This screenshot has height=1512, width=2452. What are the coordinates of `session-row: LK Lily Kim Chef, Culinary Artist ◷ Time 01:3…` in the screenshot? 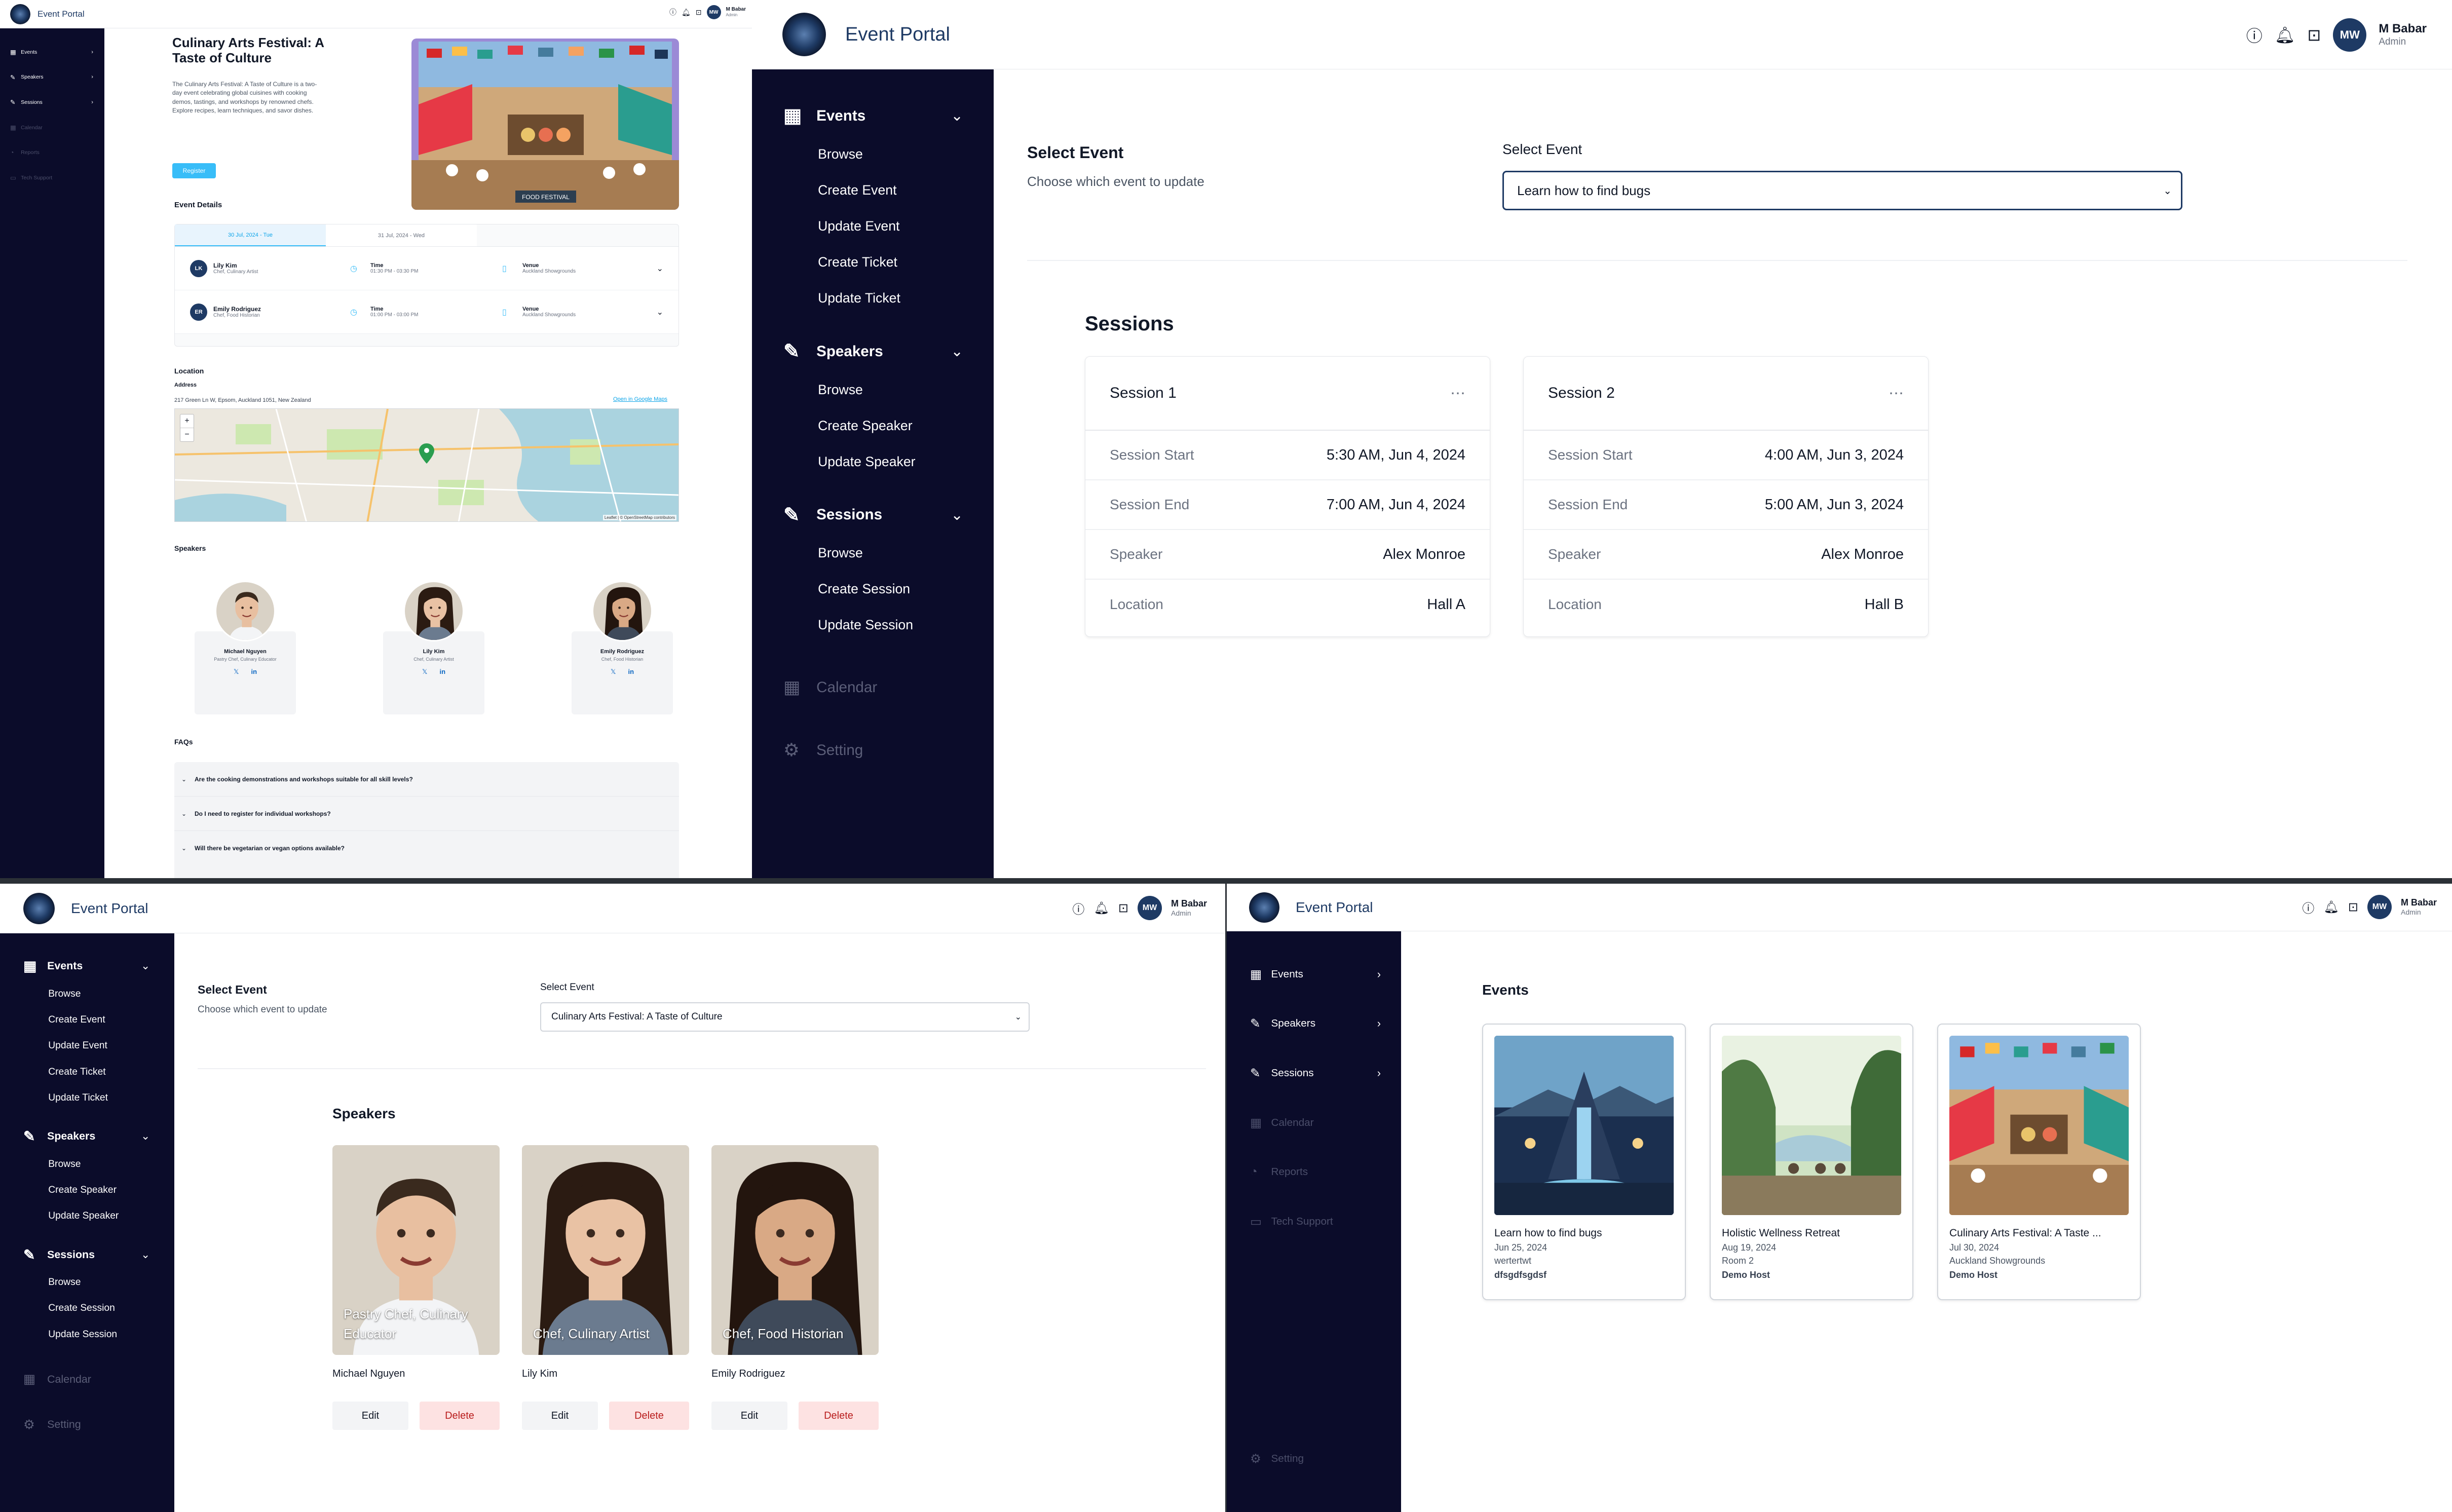 It's located at (426, 268).